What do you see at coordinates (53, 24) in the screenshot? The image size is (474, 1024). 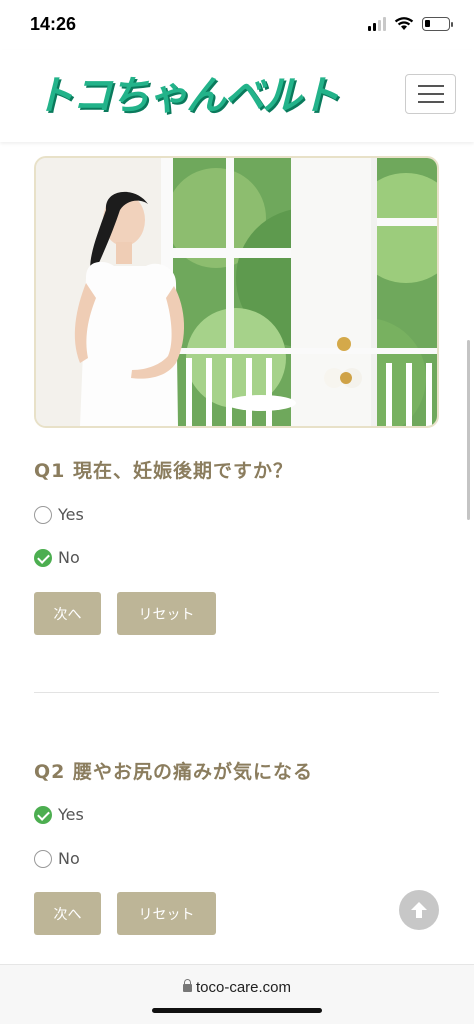 I see `status-time: 14:26` at bounding box center [53, 24].